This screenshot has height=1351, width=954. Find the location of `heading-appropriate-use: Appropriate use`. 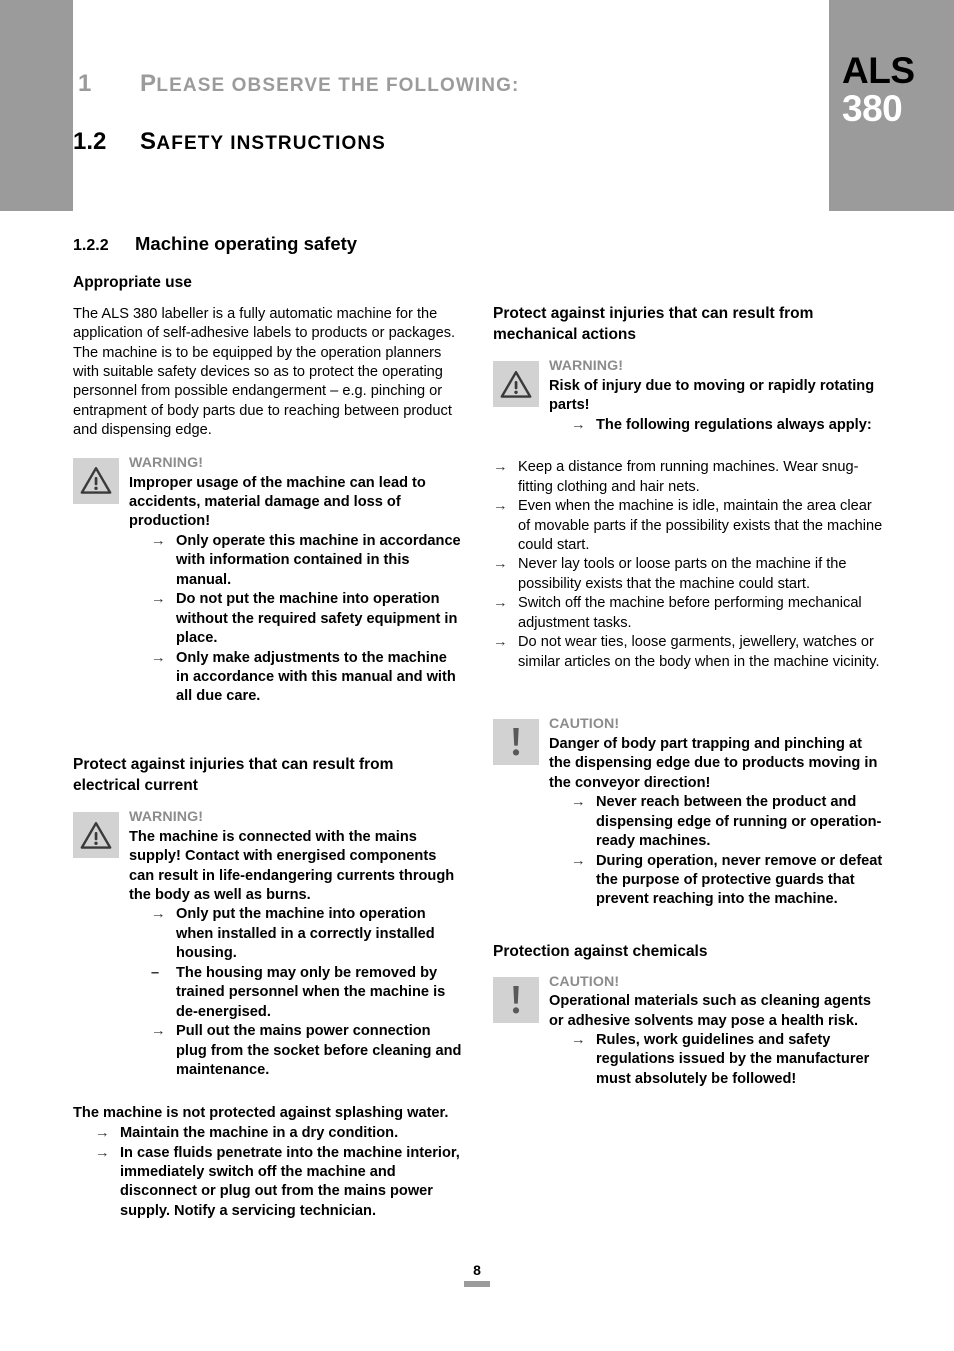

heading-appropriate-use: Appropriate use is located at coordinates (132, 282).